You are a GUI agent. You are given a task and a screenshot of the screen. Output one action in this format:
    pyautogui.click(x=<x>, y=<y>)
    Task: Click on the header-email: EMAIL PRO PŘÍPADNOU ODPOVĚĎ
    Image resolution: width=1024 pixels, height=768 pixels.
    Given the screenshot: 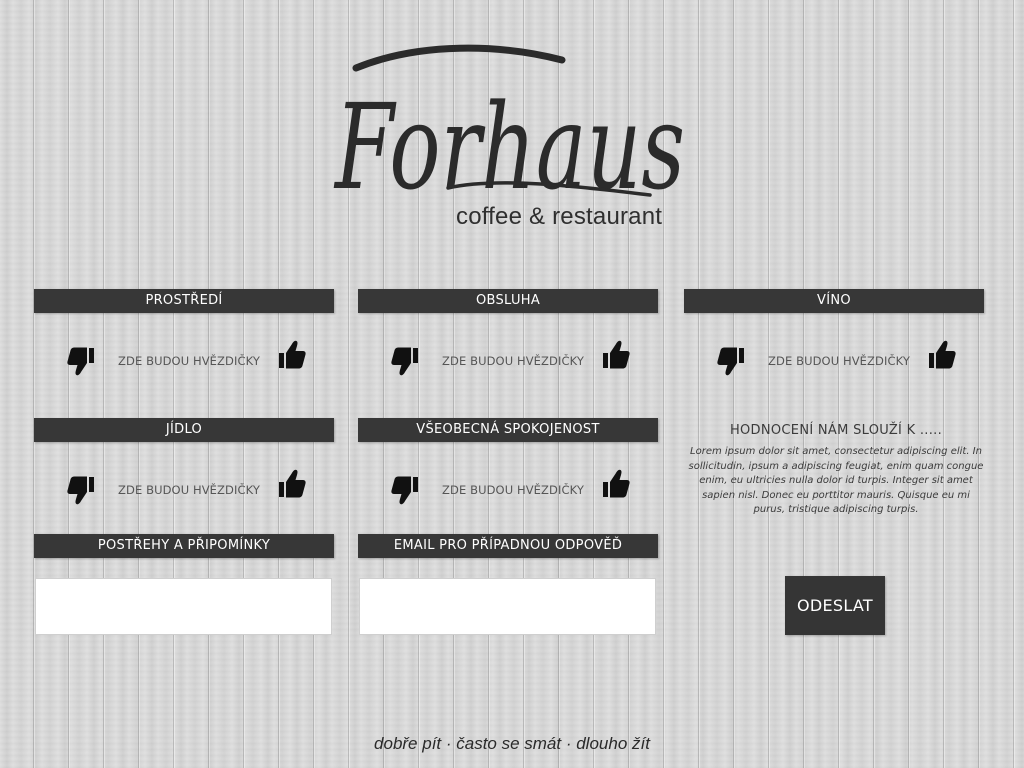 What is the action you would take?
    pyautogui.click(x=508, y=546)
    